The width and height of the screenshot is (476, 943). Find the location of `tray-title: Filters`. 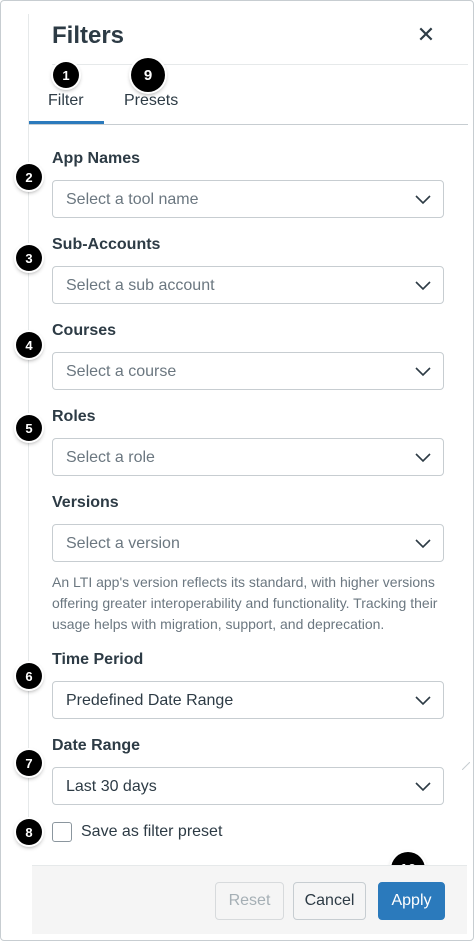

tray-title: Filters is located at coordinates (88, 35).